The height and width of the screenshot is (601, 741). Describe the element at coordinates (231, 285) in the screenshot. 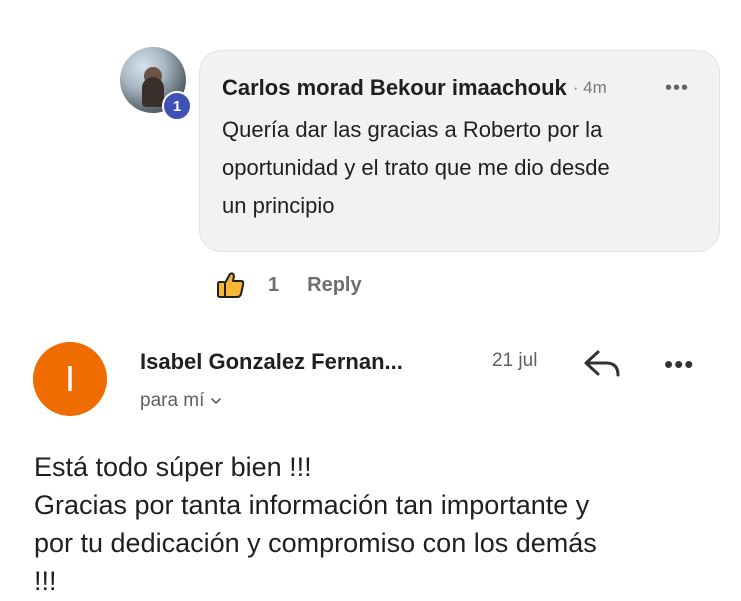

I see `thumbs-up-icon` at that location.